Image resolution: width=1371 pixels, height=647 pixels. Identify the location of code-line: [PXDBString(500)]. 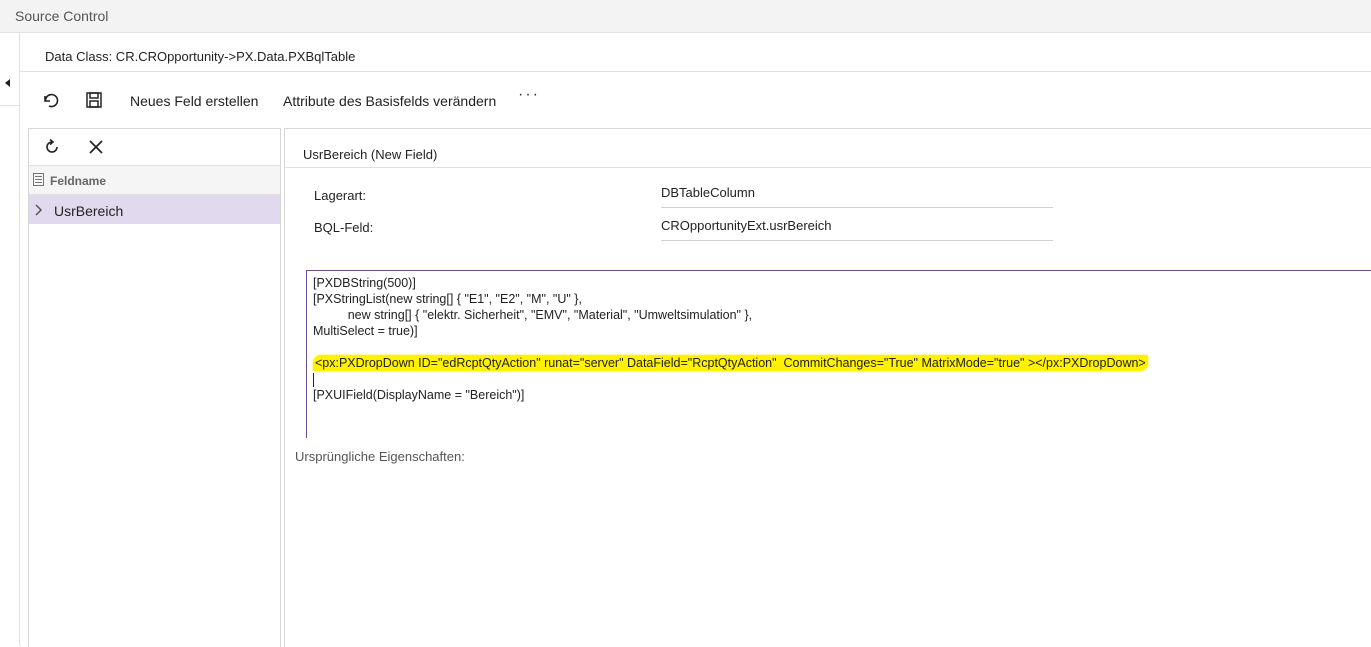
(364, 283).